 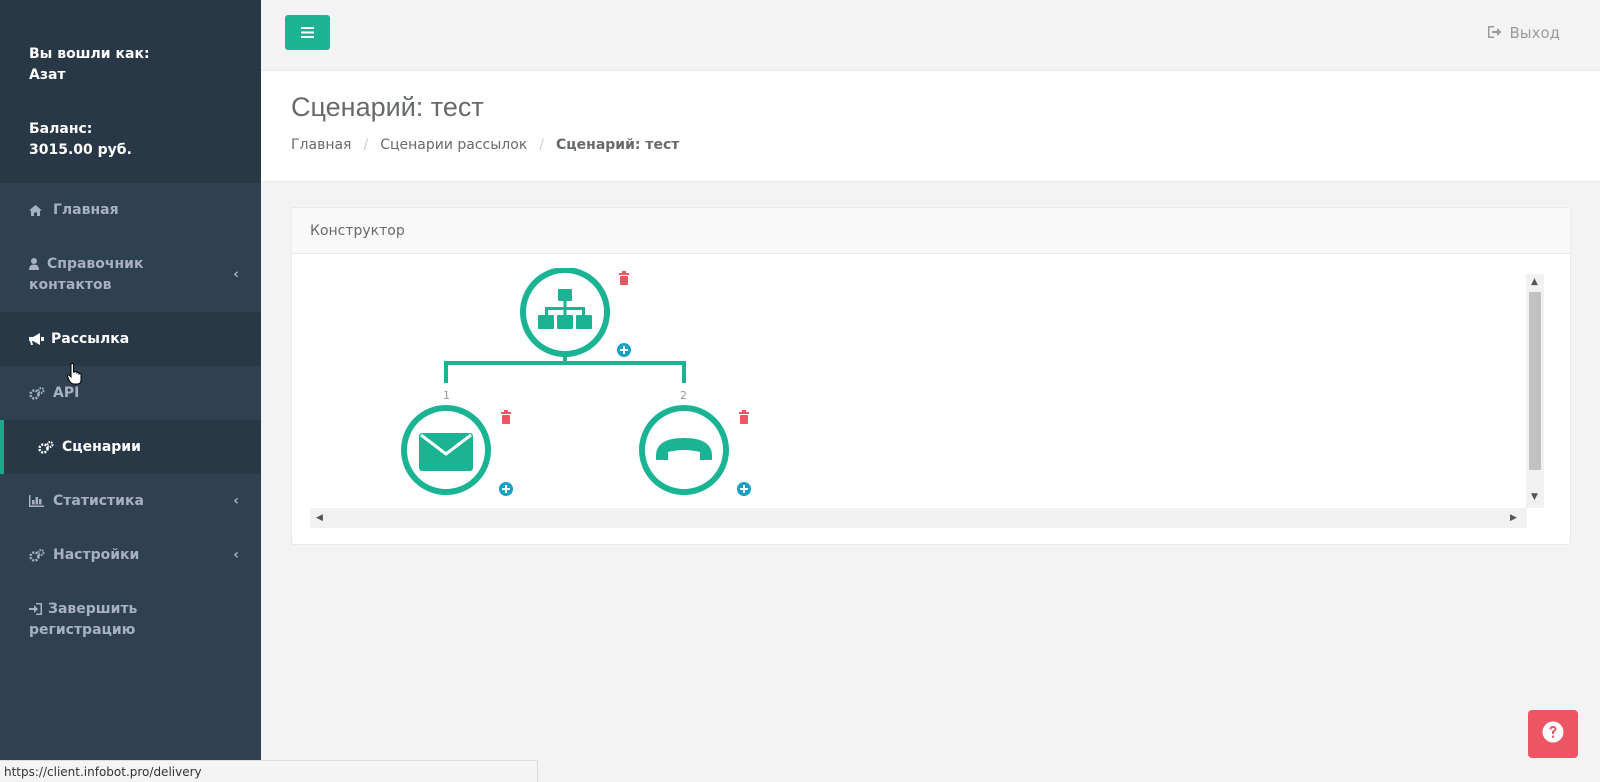 I want to click on sign-out-icon, so click(x=1495, y=33).